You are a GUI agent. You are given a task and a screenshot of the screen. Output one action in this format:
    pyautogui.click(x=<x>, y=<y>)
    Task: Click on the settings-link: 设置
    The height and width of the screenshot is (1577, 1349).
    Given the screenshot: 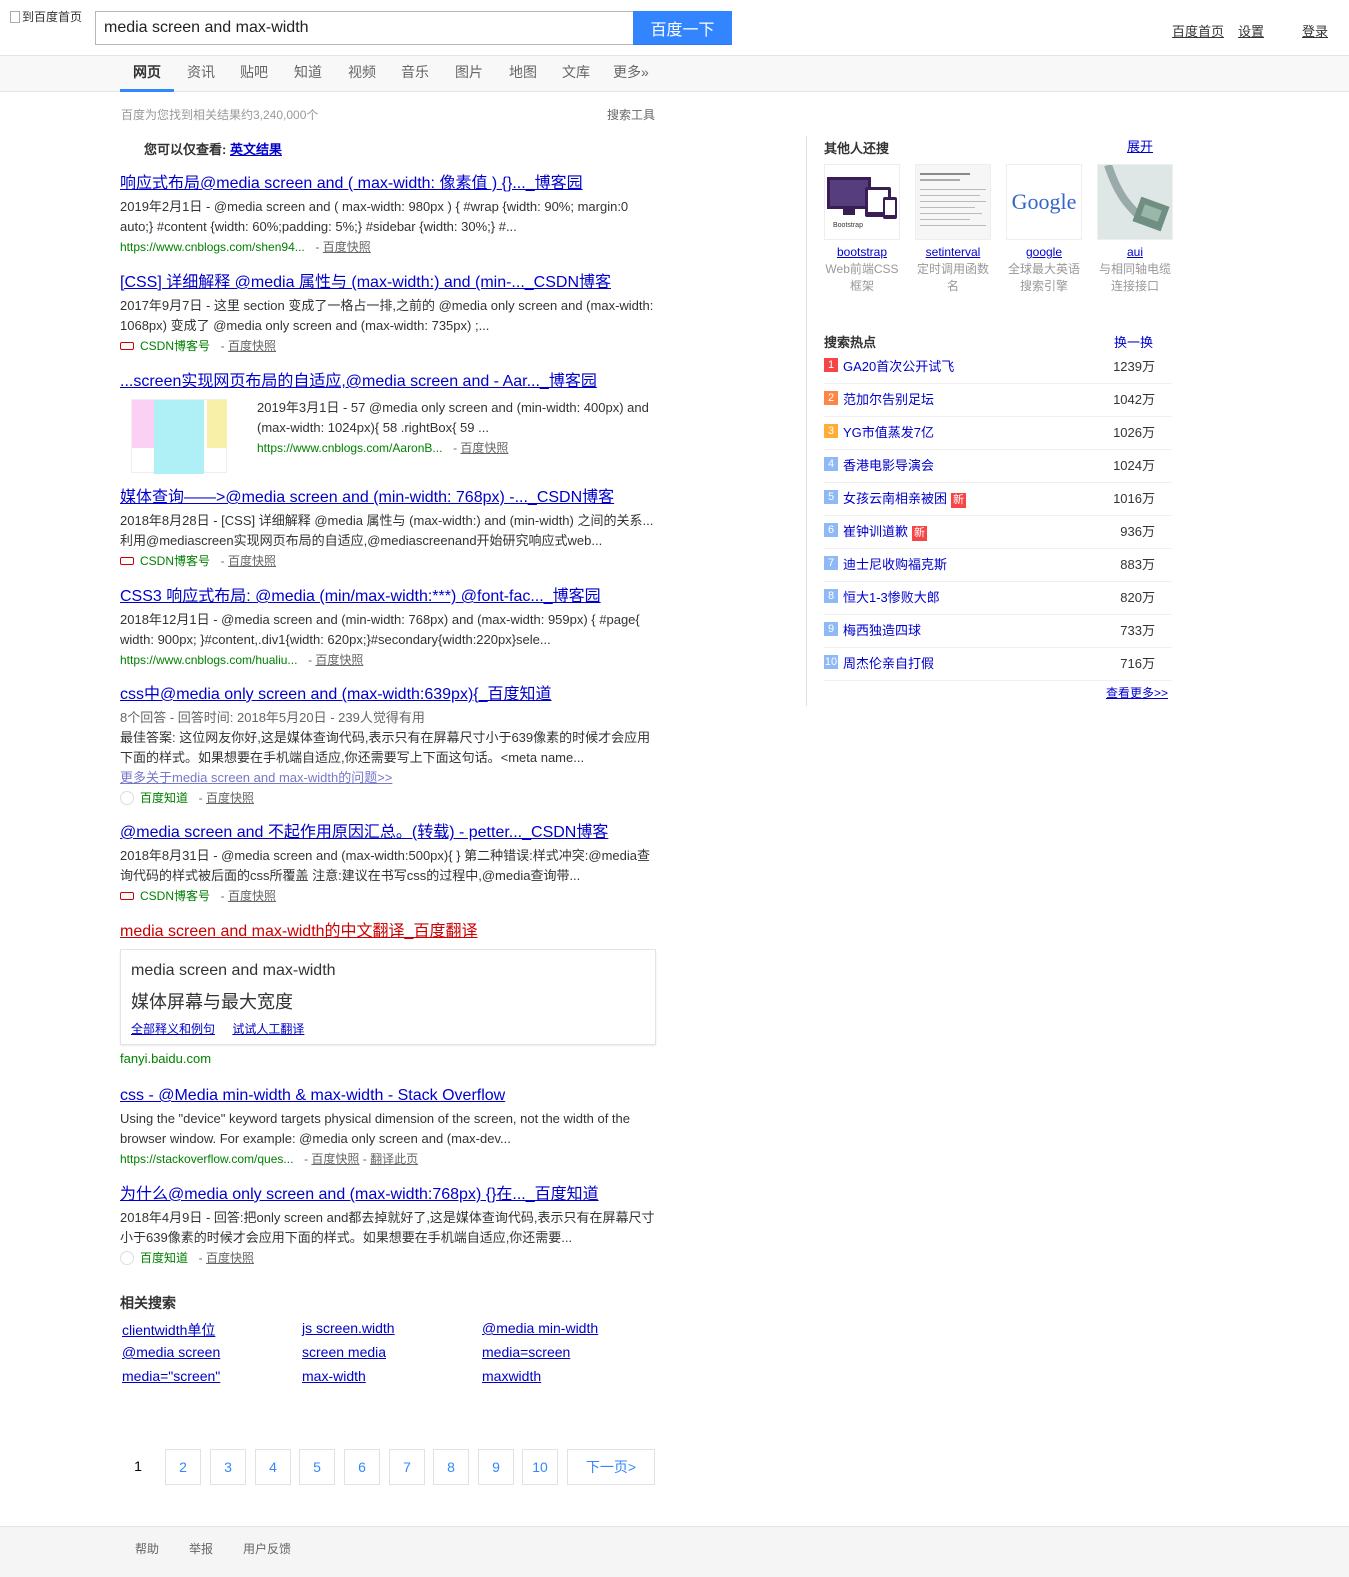 What is the action you would take?
    pyautogui.click(x=1251, y=30)
    